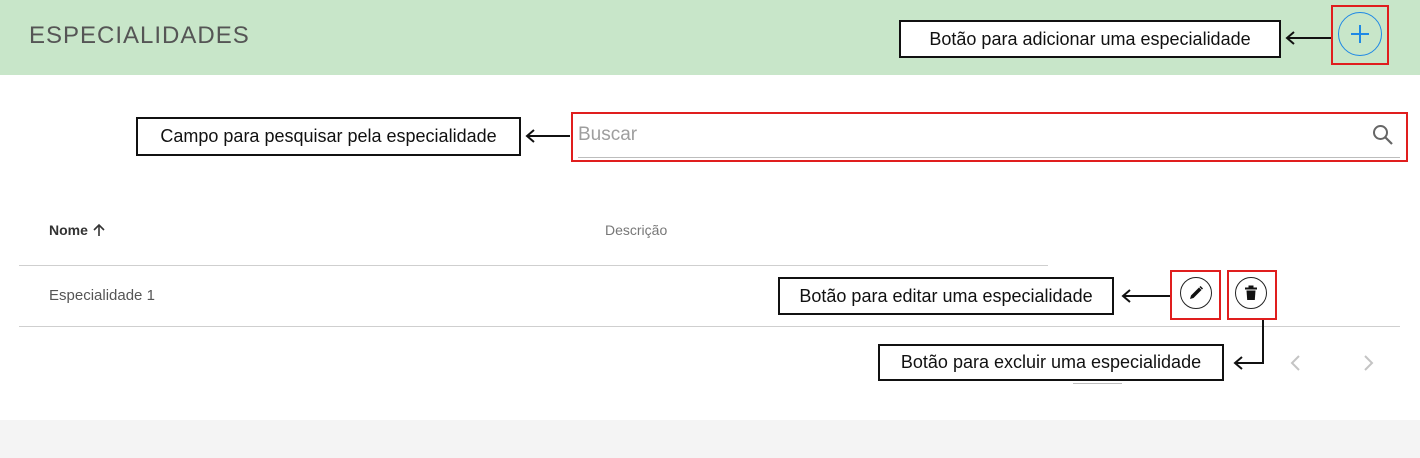 This screenshot has height=458, width=1420. What do you see at coordinates (636, 230) in the screenshot?
I see `column-header-descricao: Descrição` at bounding box center [636, 230].